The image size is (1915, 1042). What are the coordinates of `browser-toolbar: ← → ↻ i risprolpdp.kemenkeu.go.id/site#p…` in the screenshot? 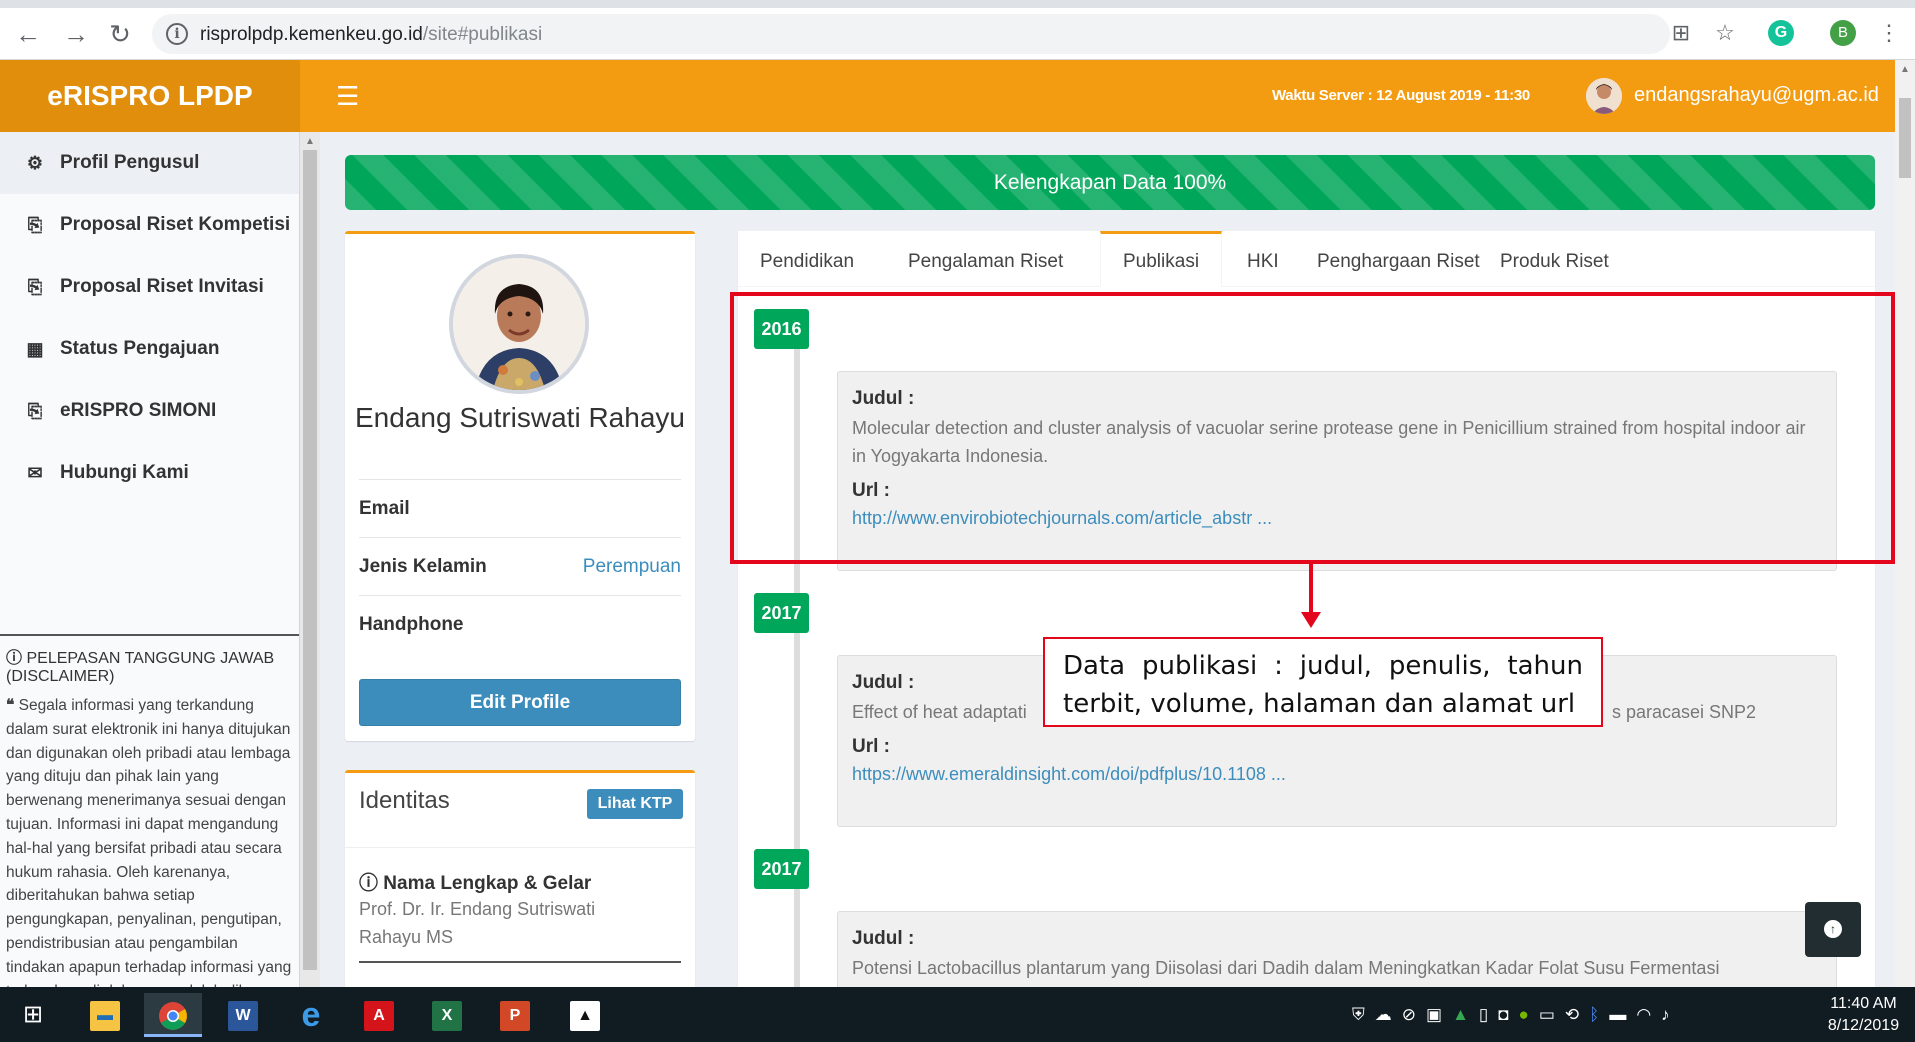 It's located at (957, 30).